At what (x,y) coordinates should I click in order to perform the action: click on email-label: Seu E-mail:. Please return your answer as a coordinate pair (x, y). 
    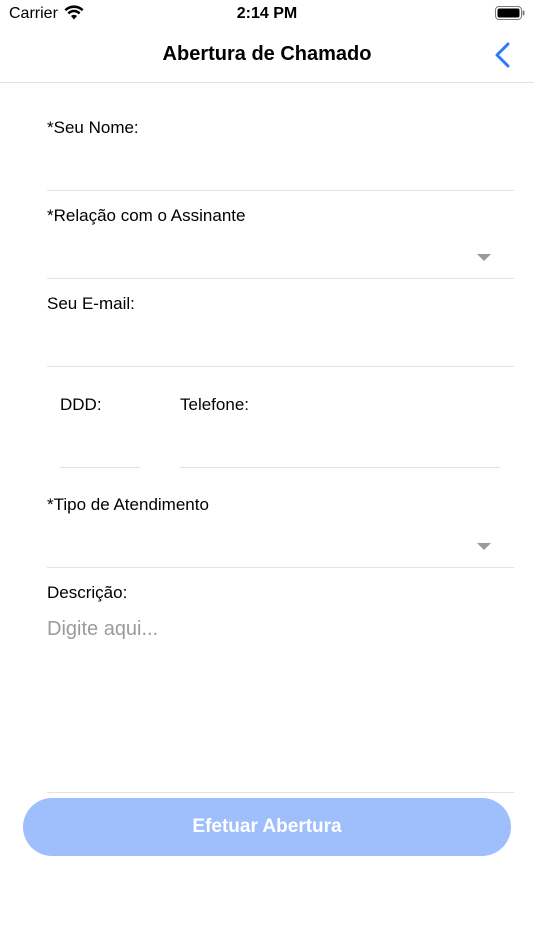
    Looking at the image, I should click on (91, 303).